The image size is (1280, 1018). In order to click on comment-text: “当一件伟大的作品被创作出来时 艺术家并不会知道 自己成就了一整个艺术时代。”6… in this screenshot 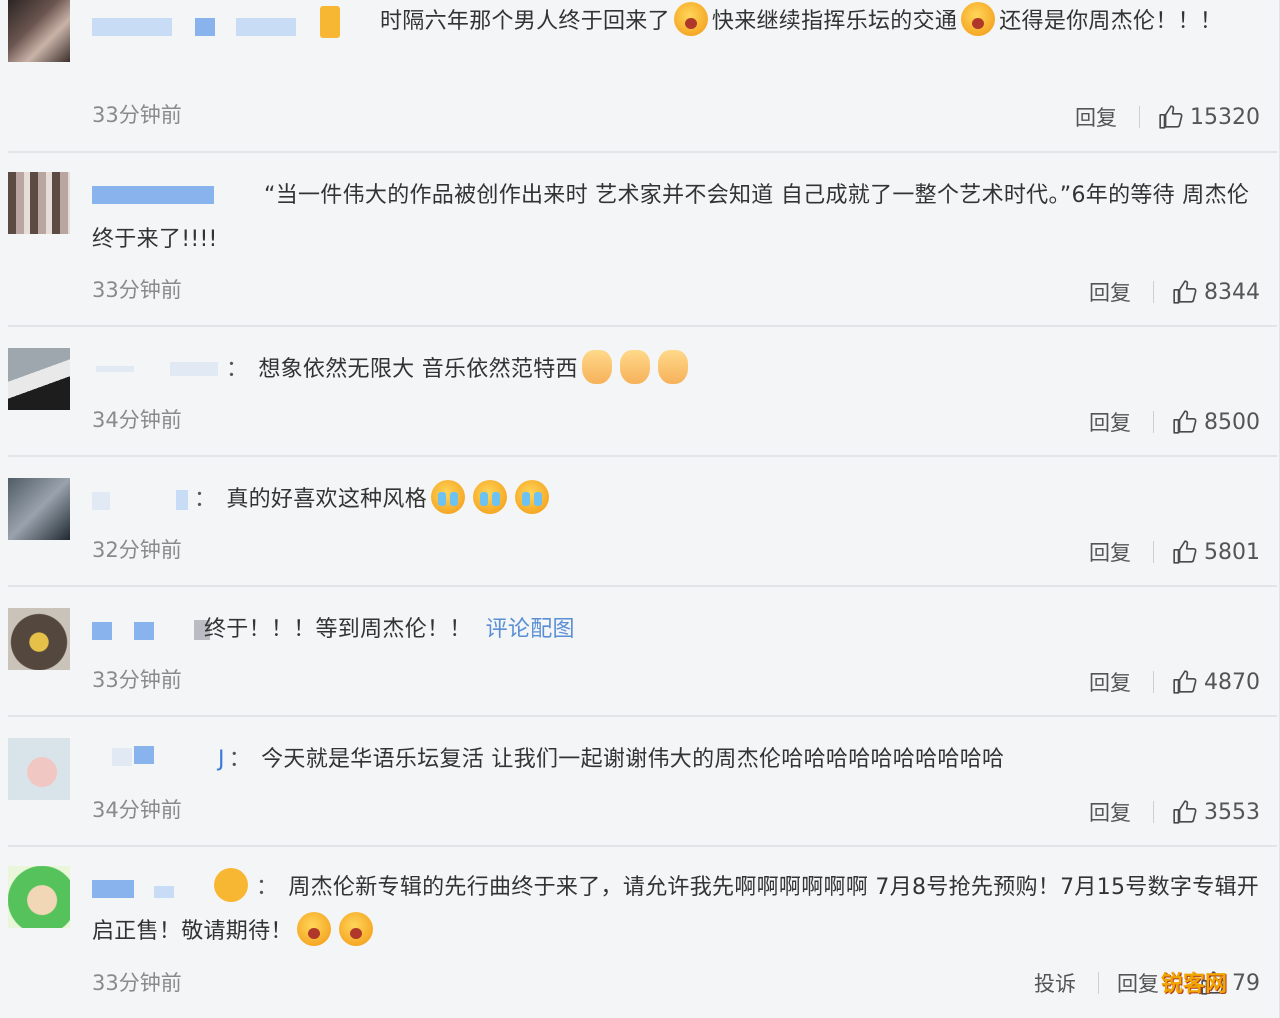, I will do `click(676, 218)`.